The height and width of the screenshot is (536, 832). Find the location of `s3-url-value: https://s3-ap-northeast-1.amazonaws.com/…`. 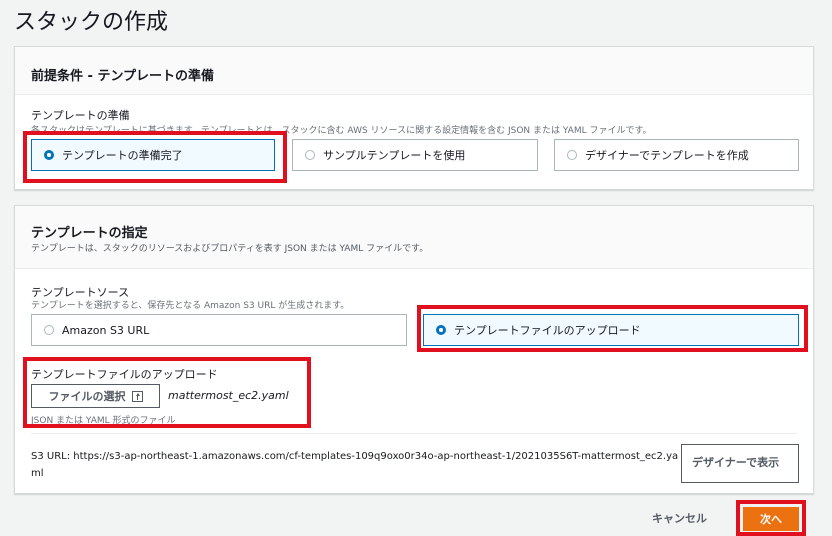

s3-url-value: https://s3-ap-northeast-1.amazonaws.com/… is located at coordinates (355, 465).